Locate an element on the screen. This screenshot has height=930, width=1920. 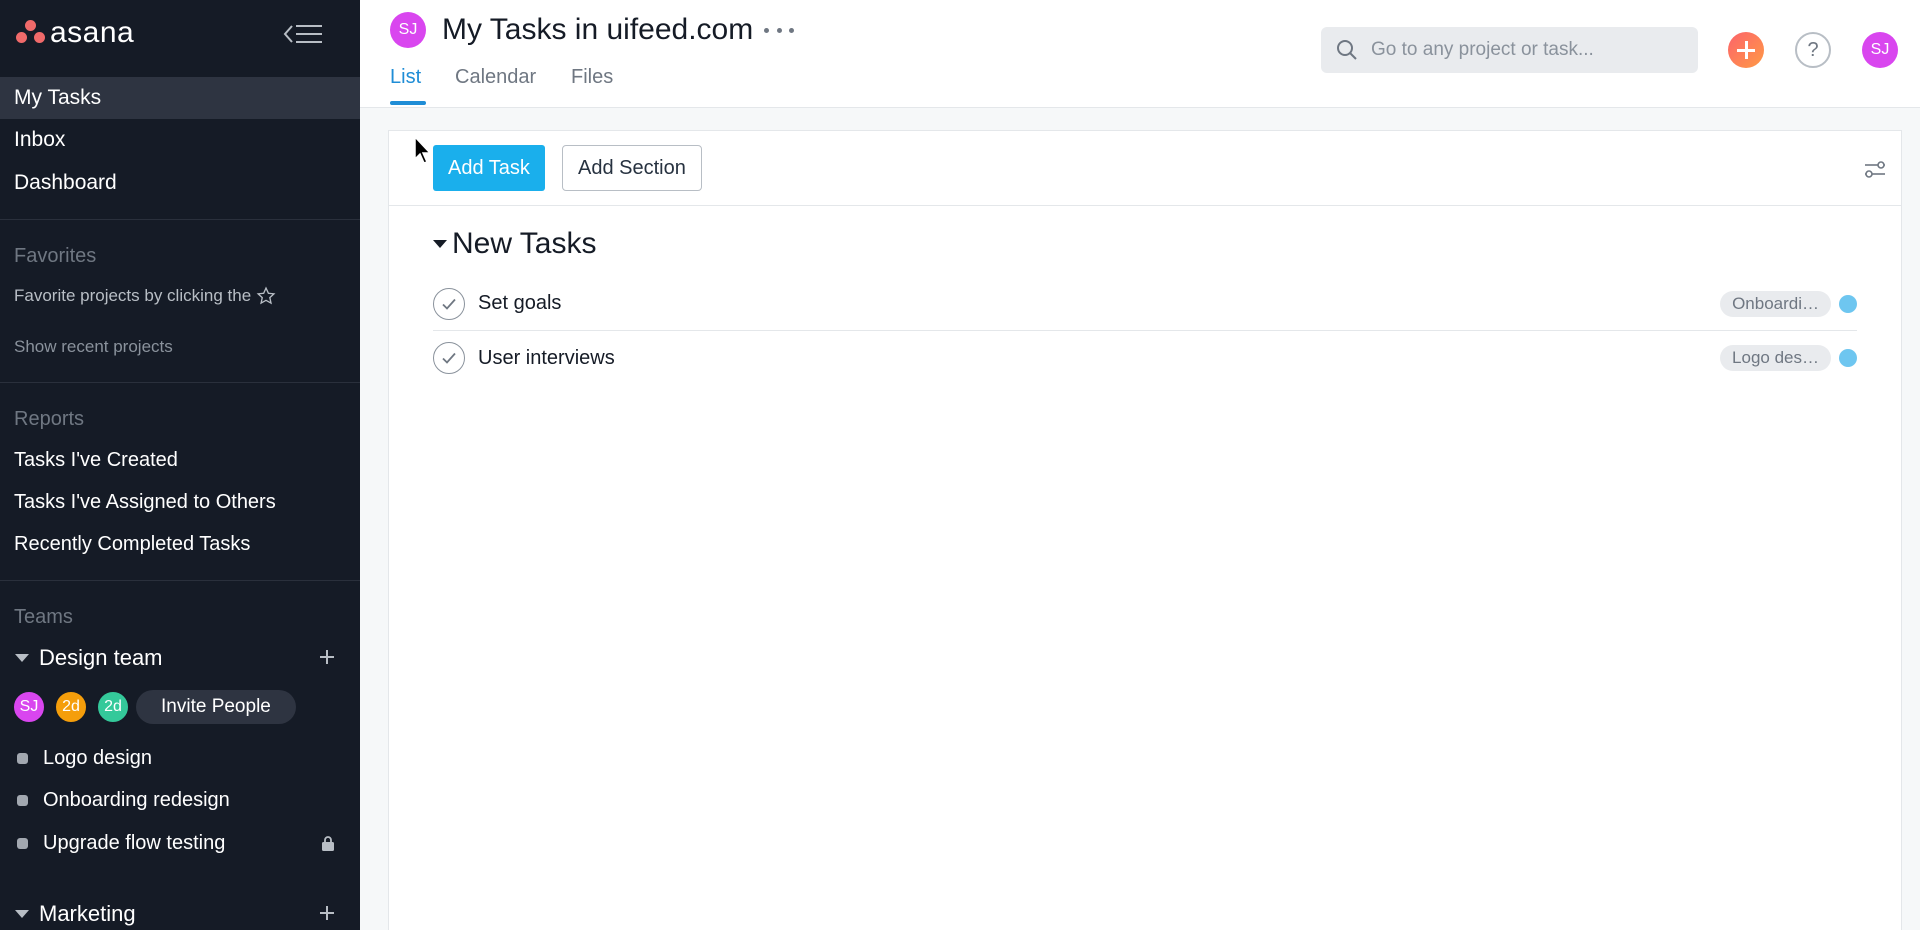
team-members-row: SJ 2d 2d Invite People is located at coordinates (154, 707).